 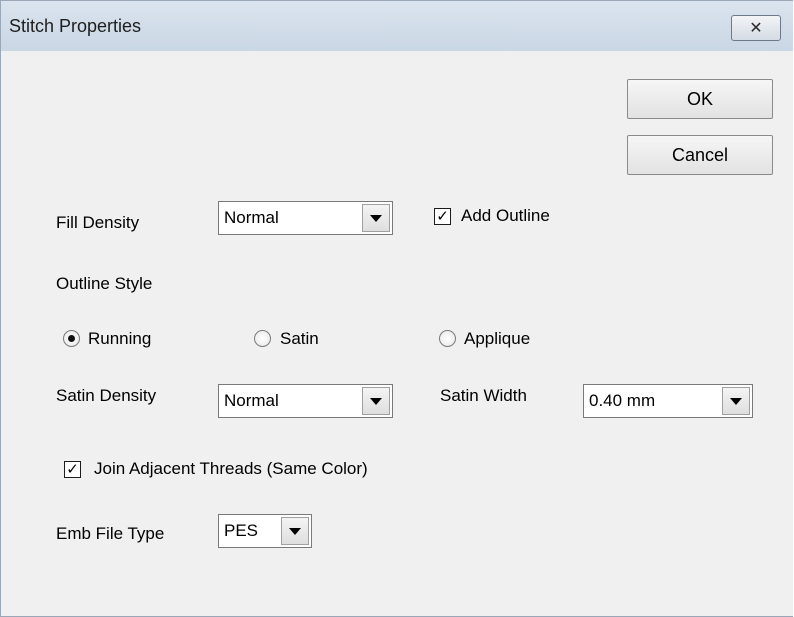 What do you see at coordinates (265, 531) in the screenshot?
I see `emb-file-type-select: PES` at bounding box center [265, 531].